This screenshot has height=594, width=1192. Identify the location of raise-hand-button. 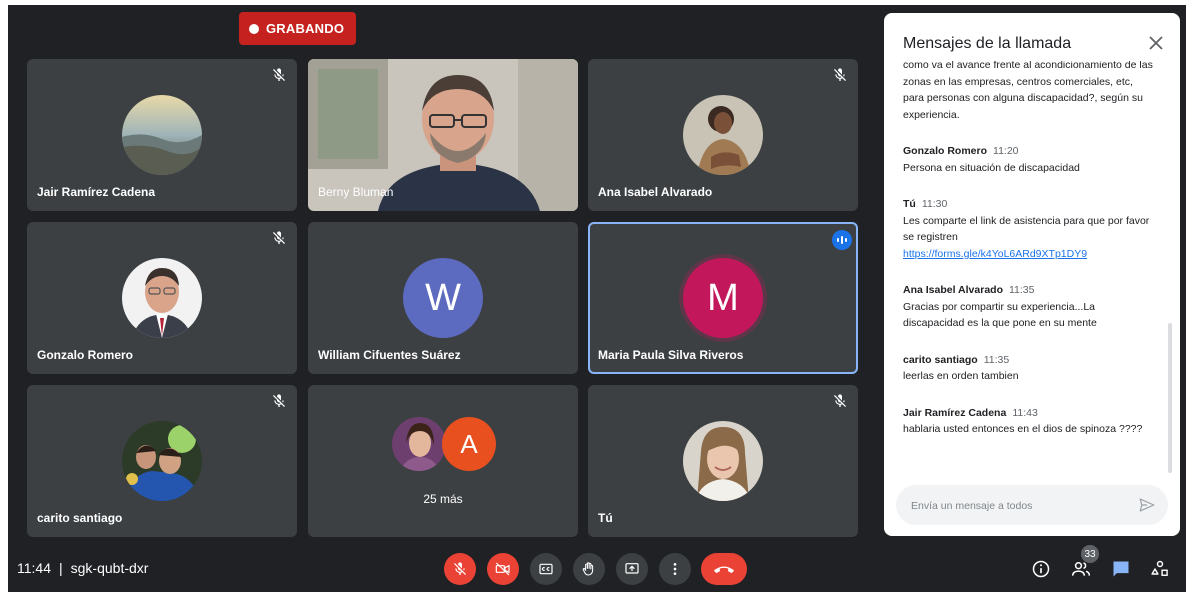
(589, 569).